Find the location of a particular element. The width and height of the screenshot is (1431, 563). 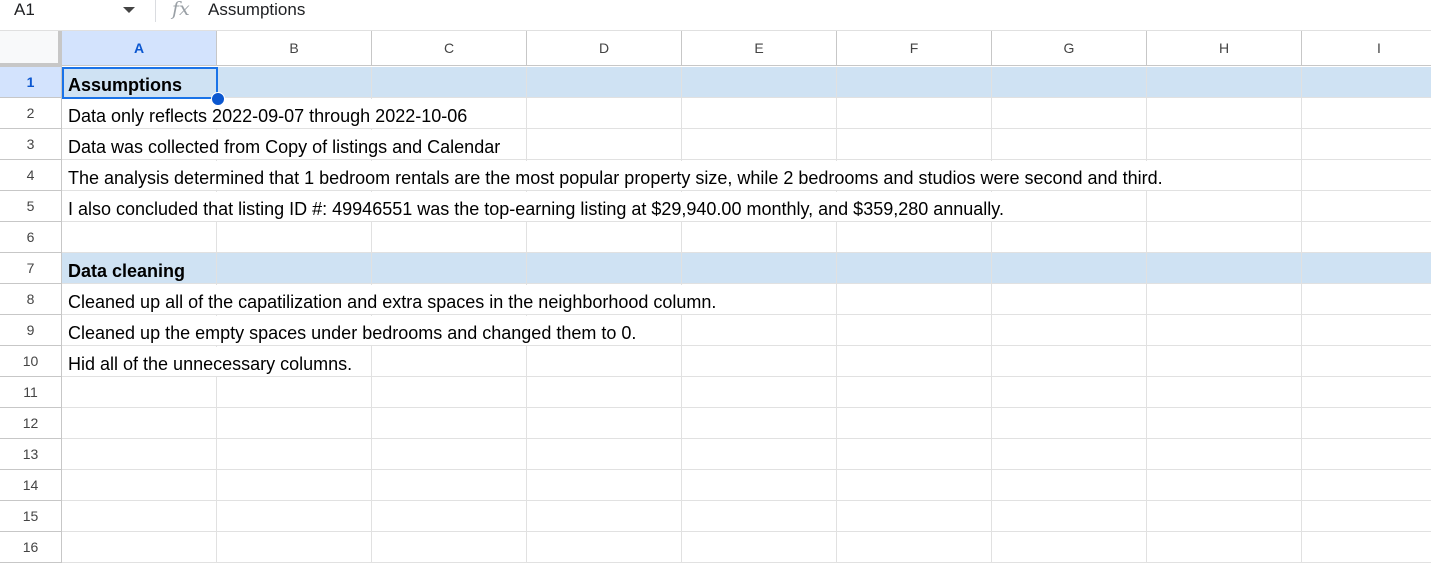

cell-c6 is located at coordinates (449, 237).